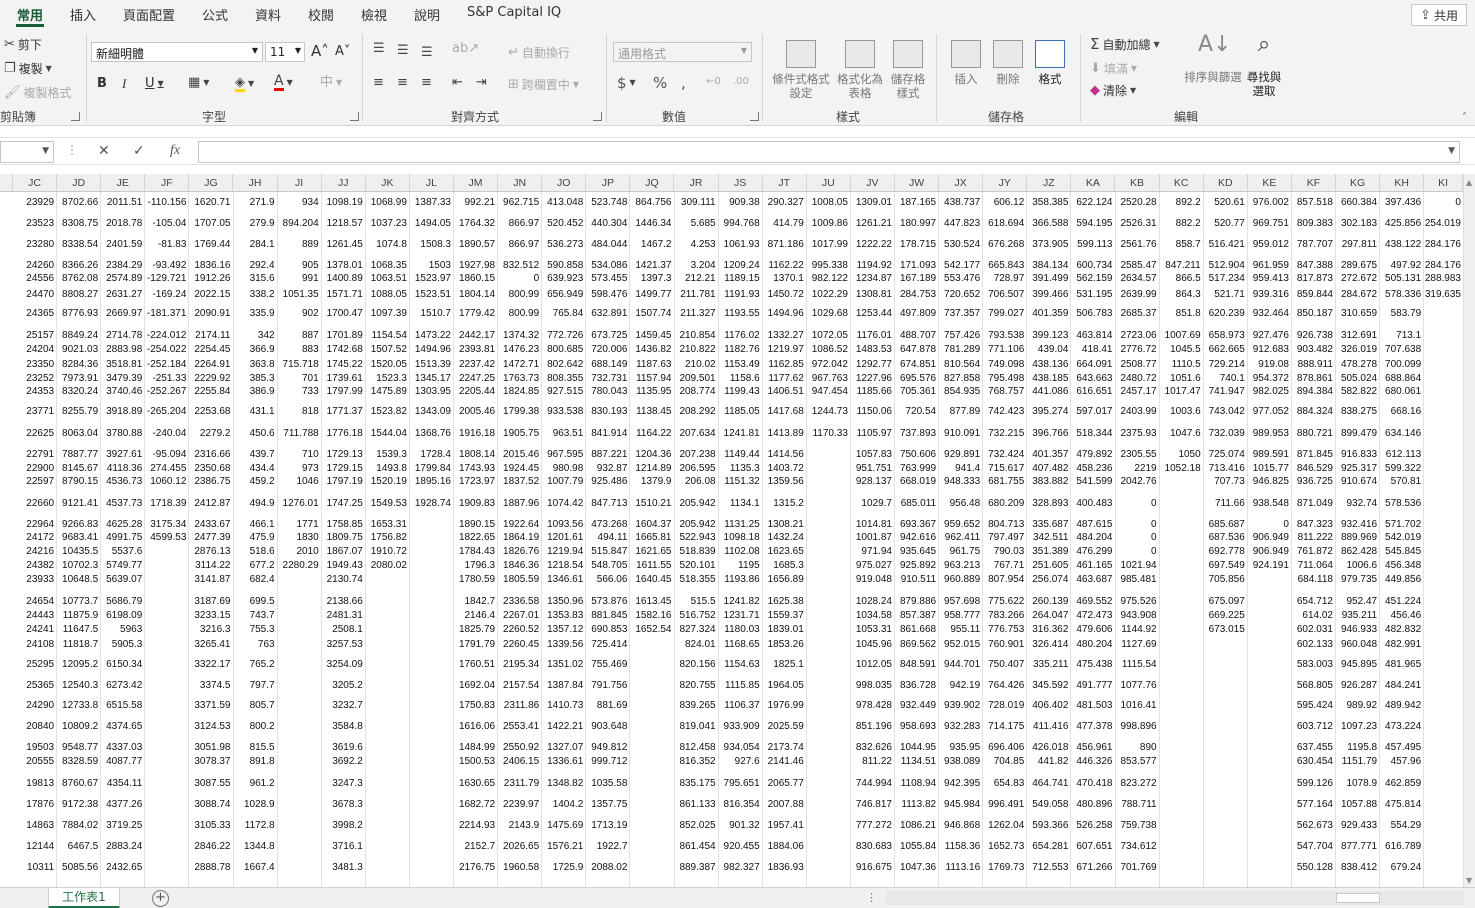 The width and height of the screenshot is (1475, 908). Describe the element at coordinates (342, 365) in the screenshot. I see `cell: 1745.22` at that location.